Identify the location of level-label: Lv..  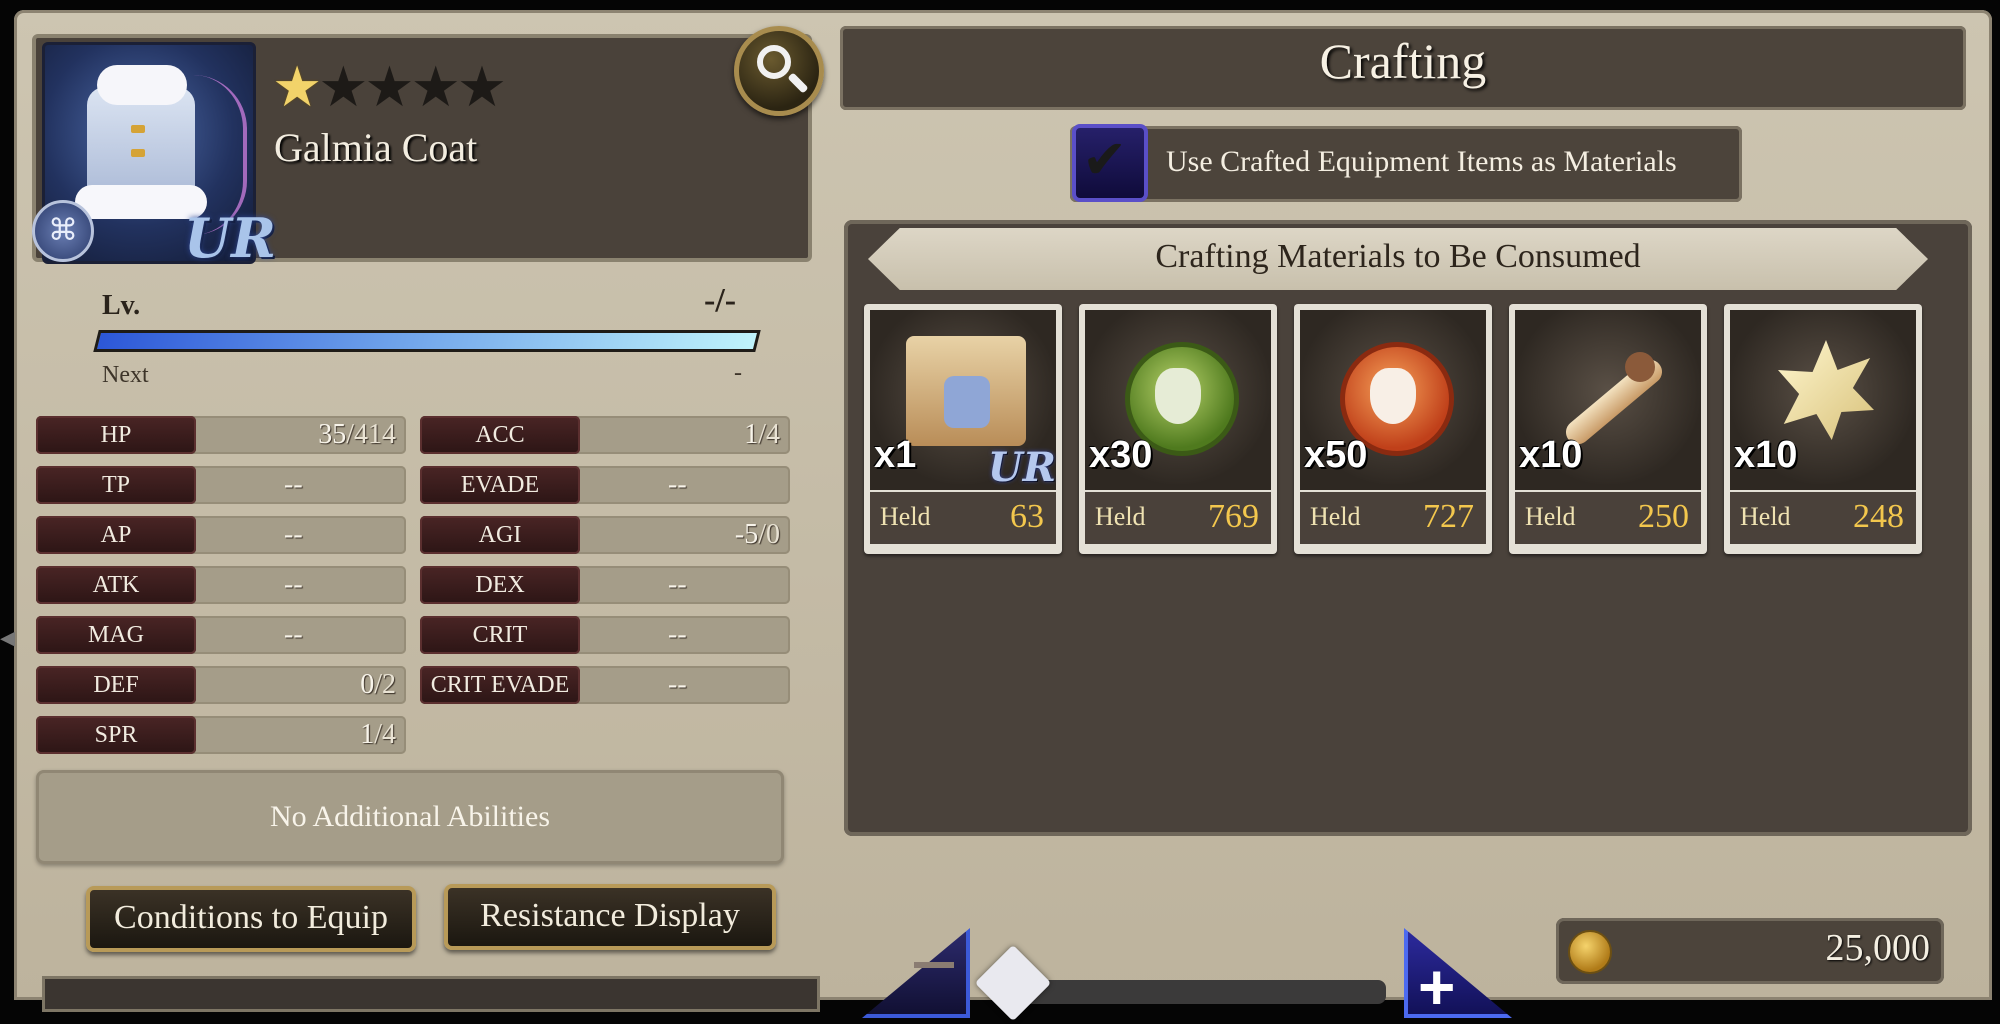
(121, 305).